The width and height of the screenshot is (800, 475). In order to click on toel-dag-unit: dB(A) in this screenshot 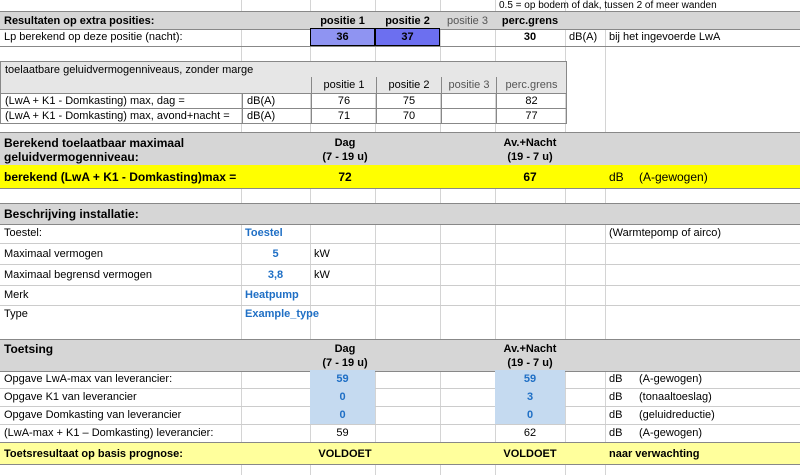, I will do `click(276, 100)`.